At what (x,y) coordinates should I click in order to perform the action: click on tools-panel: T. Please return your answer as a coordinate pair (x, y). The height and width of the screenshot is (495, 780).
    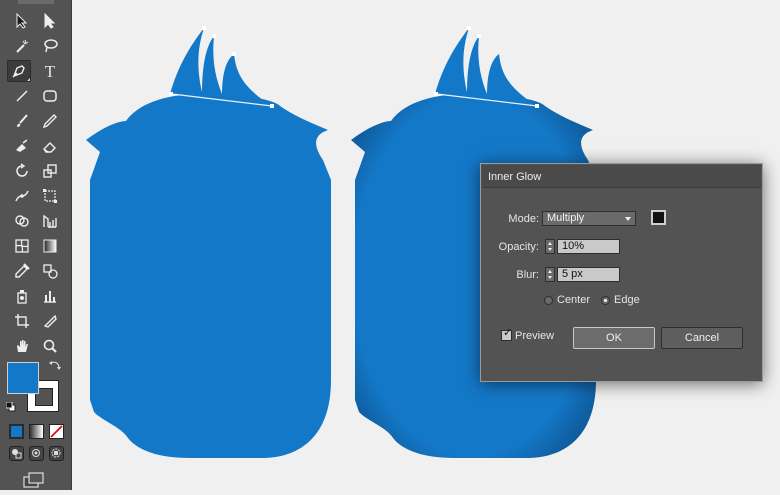
    Looking at the image, I should click on (36, 245).